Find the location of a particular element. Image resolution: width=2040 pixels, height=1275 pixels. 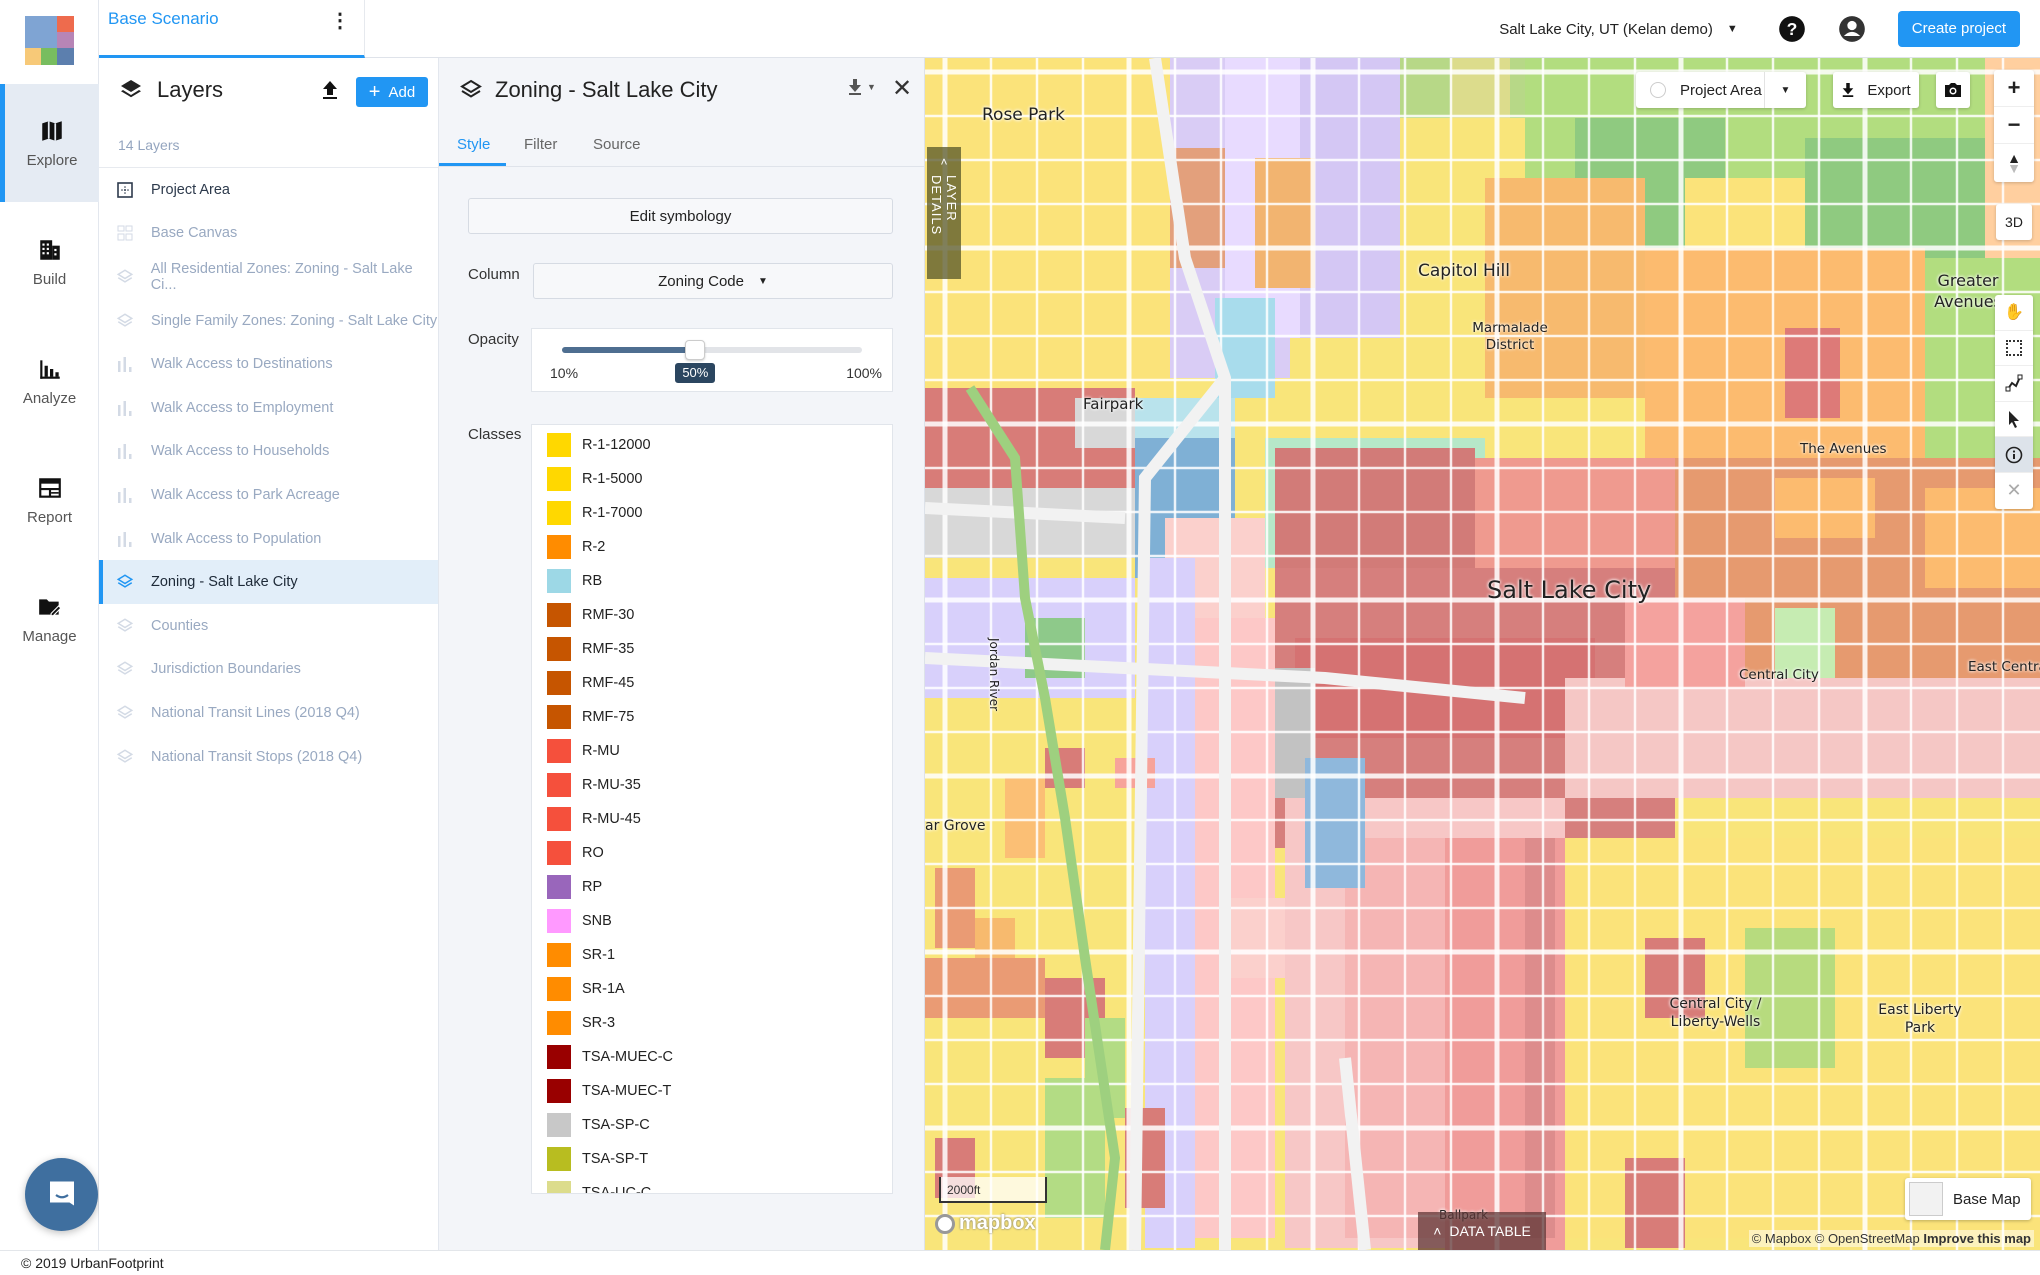

info-tool-button is located at coordinates (2014, 455).